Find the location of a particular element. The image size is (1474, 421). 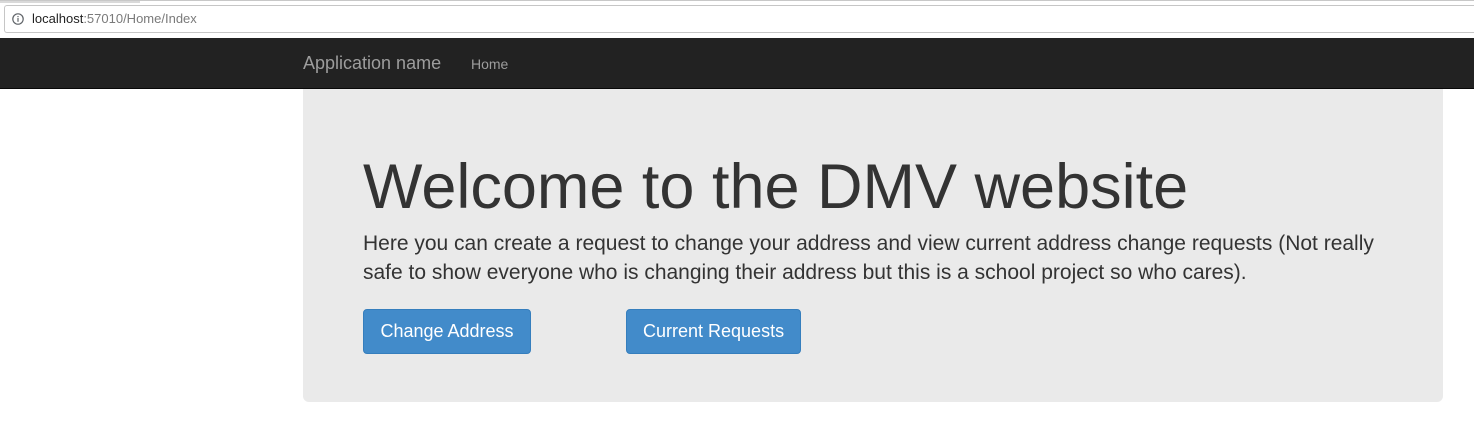

nav-link-home: Home is located at coordinates (489, 64).